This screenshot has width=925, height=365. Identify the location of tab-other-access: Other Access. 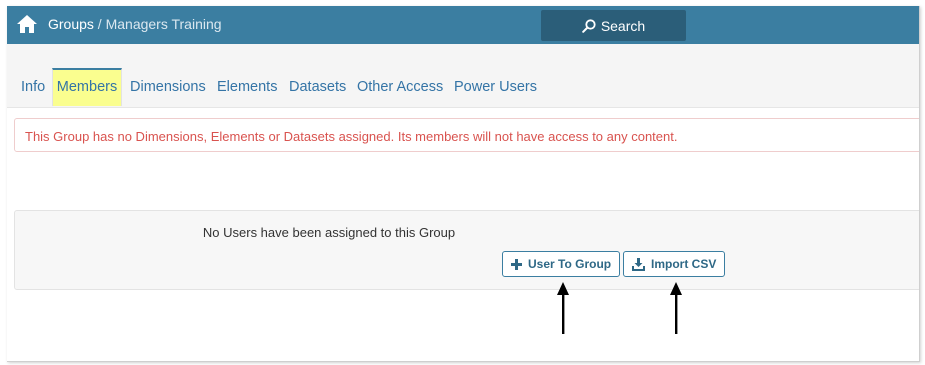
(400, 87).